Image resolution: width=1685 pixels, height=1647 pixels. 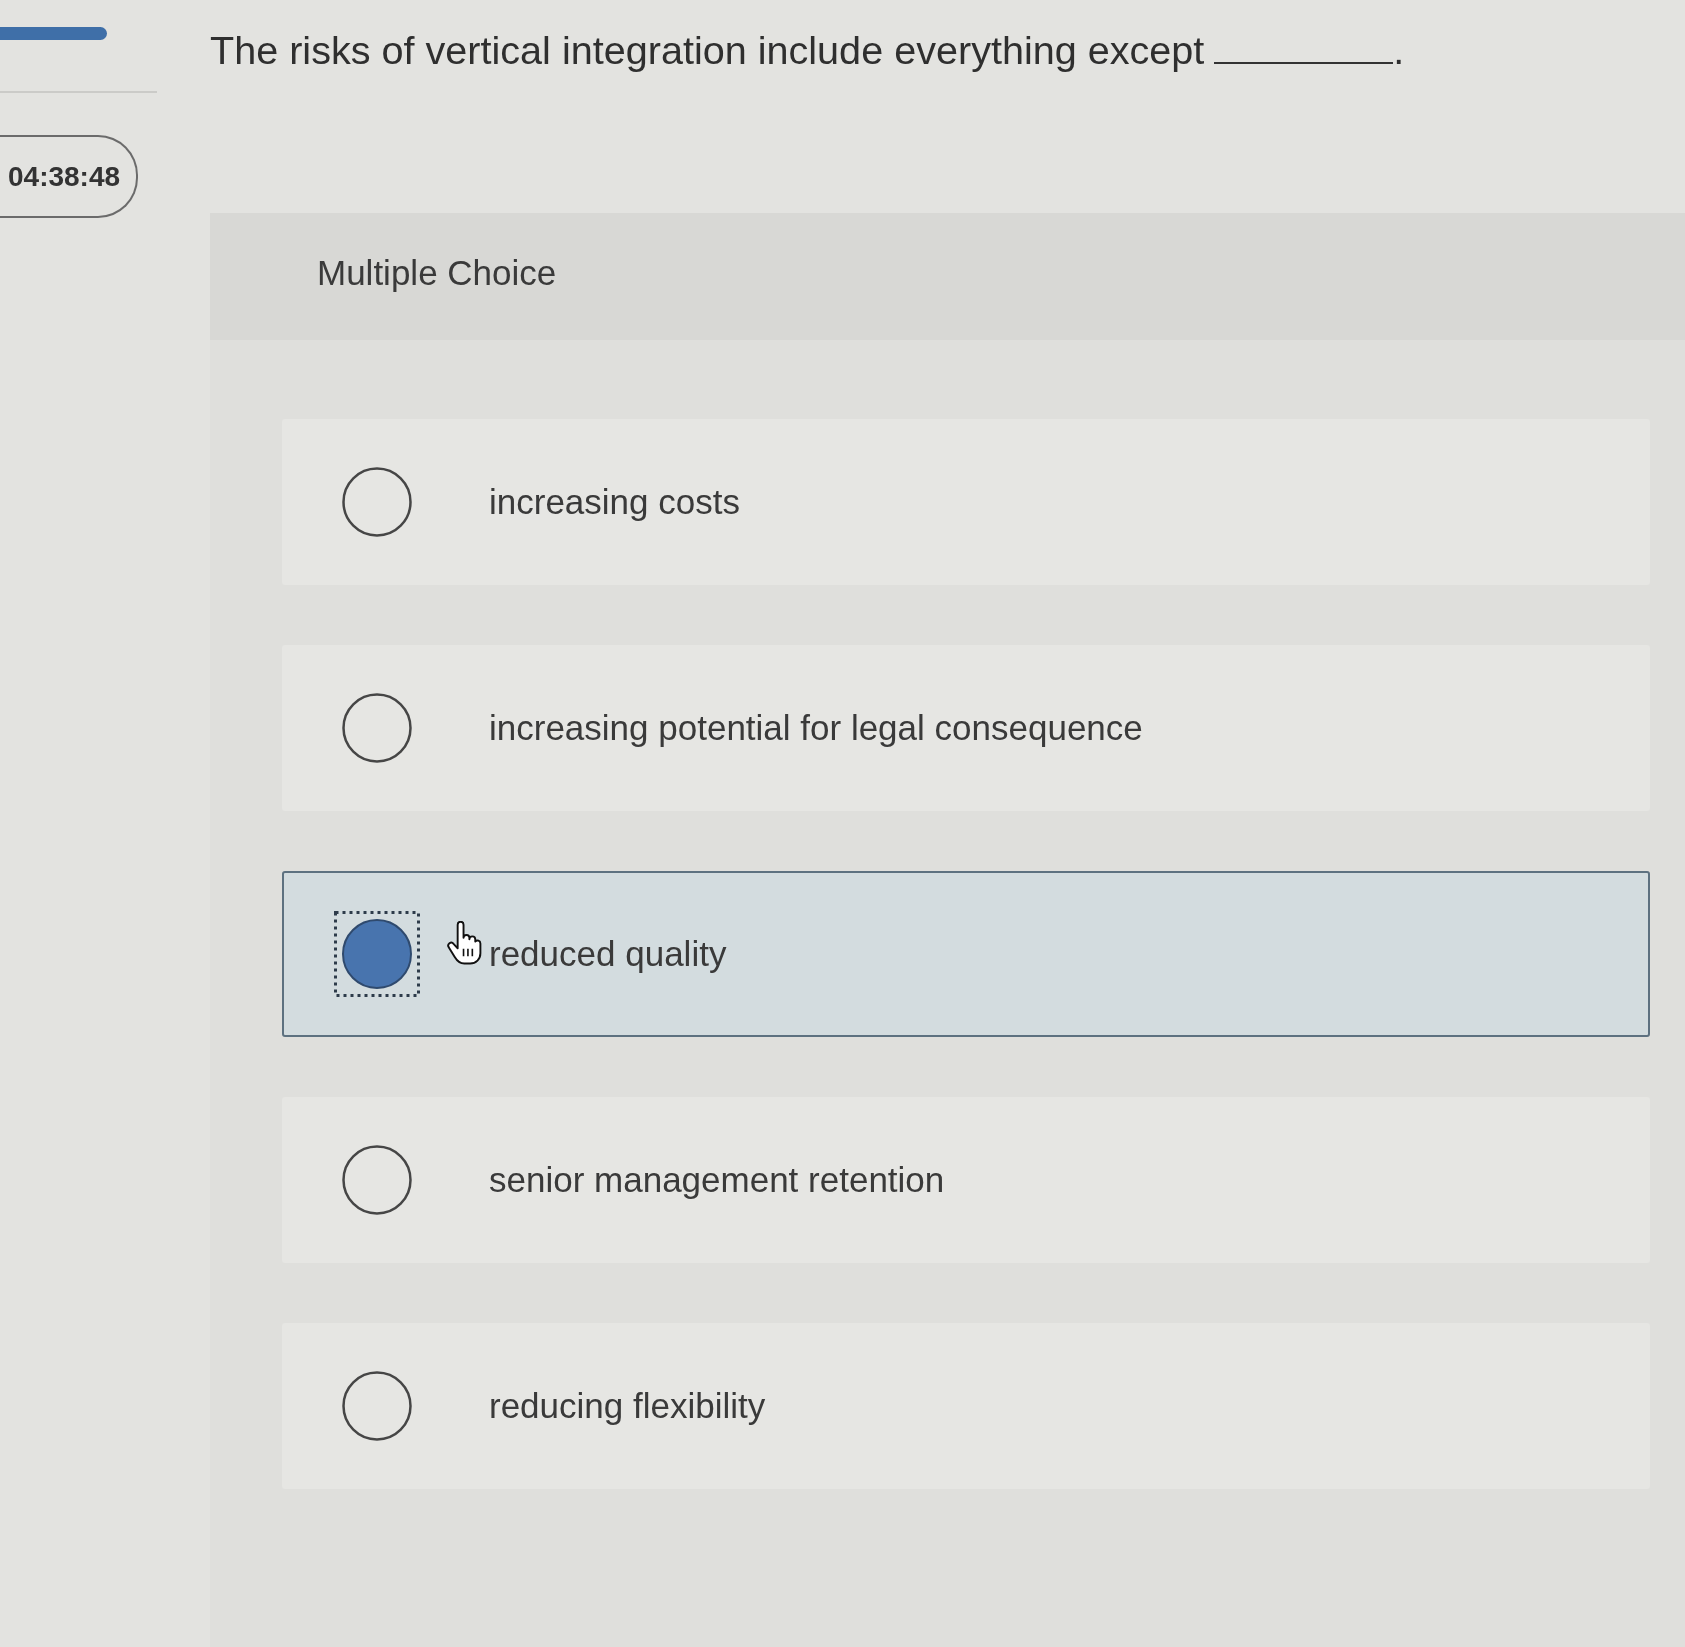 I want to click on answer-option: reduced quality, so click(x=966, y=954).